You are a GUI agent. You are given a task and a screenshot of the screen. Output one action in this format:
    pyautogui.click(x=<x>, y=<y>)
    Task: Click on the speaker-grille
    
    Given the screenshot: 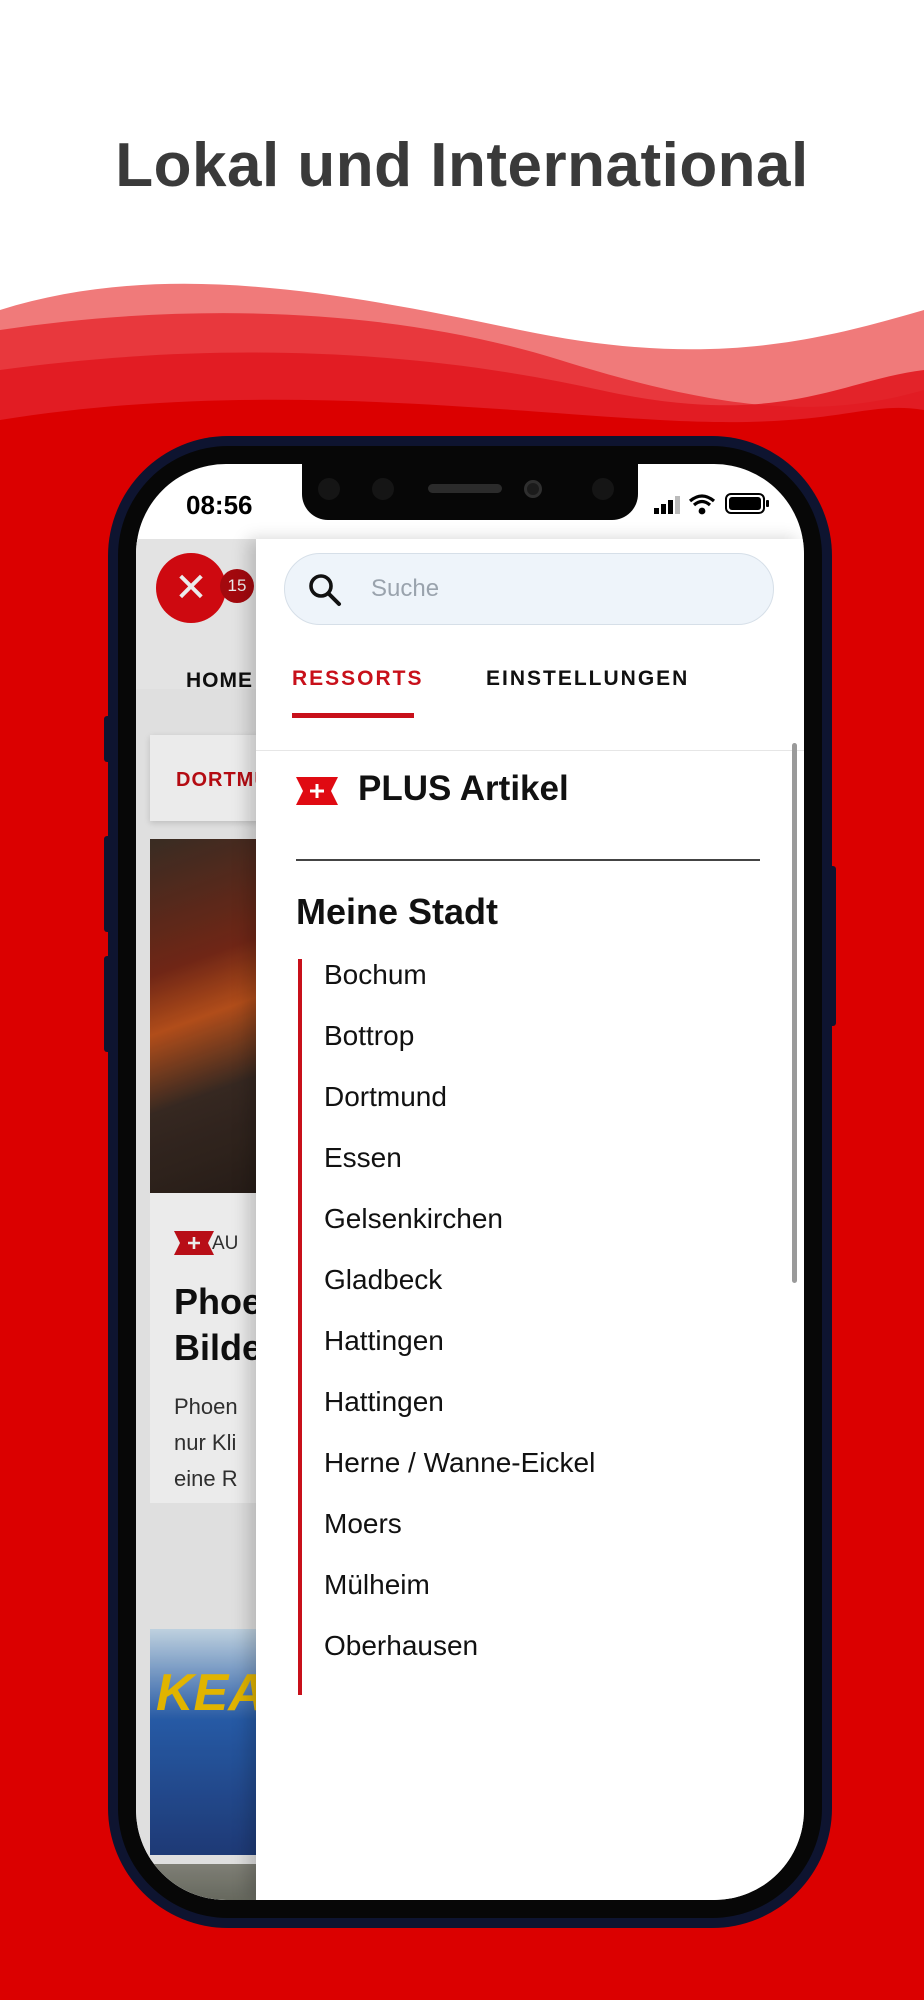 What is the action you would take?
    pyautogui.click(x=465, y=488)
    